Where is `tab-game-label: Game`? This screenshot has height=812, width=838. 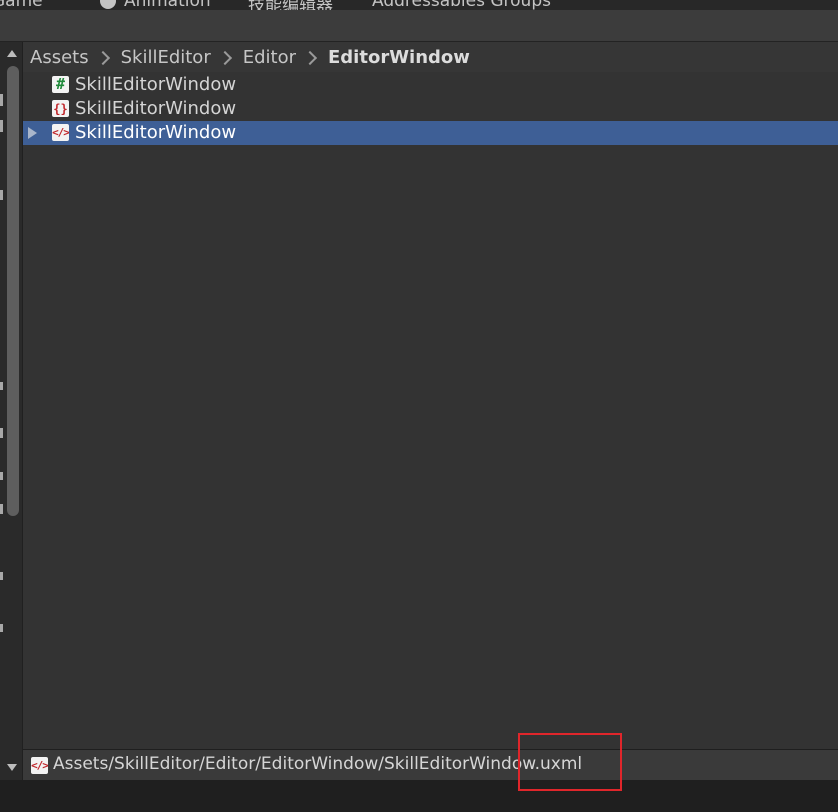
tab-game-label: Game is located at coordinates (21, 5).